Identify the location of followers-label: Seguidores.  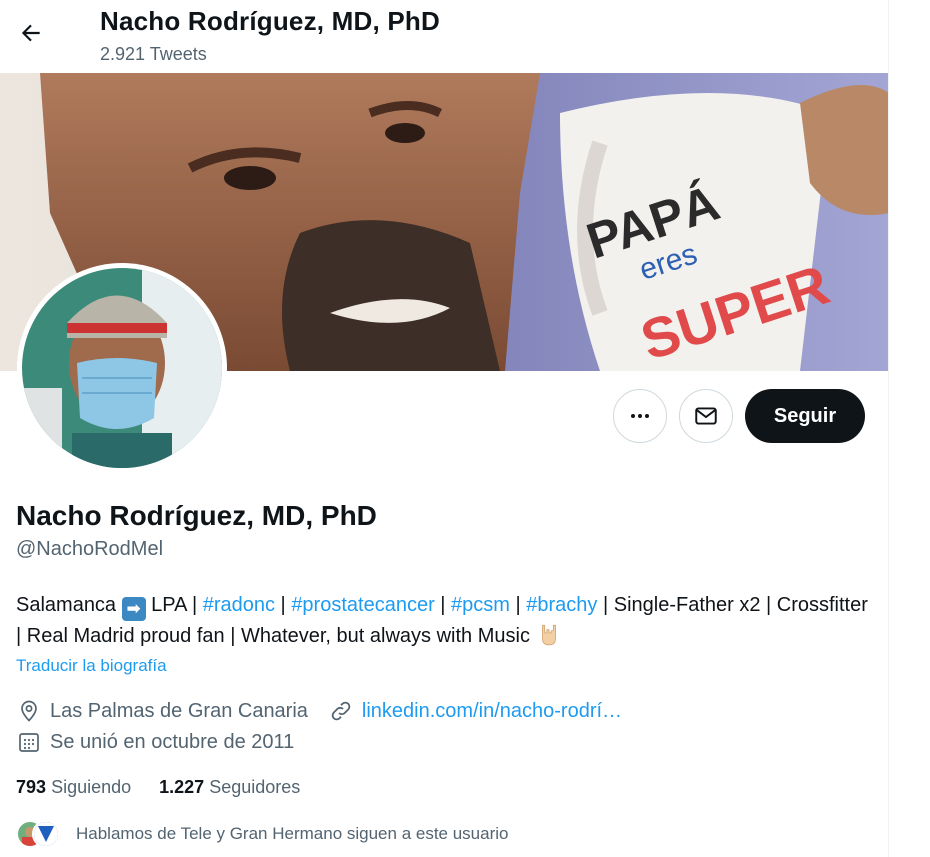
(255, 787).